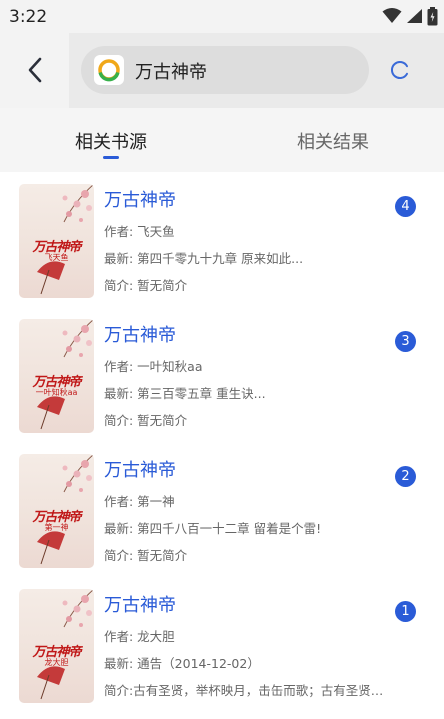  Describe the element at coordinates (414, 16) in the screenshot. I see `signal-icon` at that location.